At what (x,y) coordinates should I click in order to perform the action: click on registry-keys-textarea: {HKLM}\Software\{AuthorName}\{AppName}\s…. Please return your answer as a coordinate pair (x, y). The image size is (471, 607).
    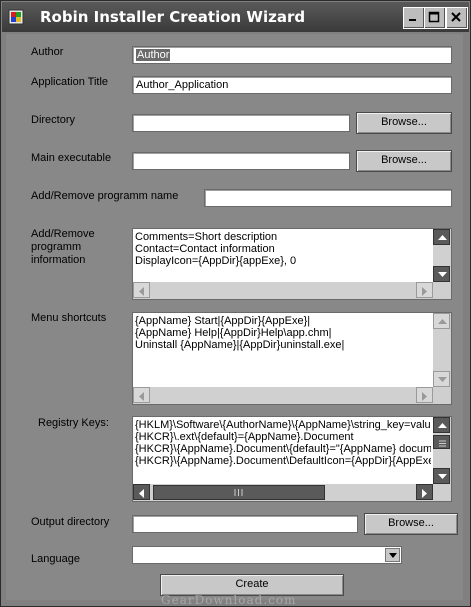
    Looking at the image, I should click on (292, 459).